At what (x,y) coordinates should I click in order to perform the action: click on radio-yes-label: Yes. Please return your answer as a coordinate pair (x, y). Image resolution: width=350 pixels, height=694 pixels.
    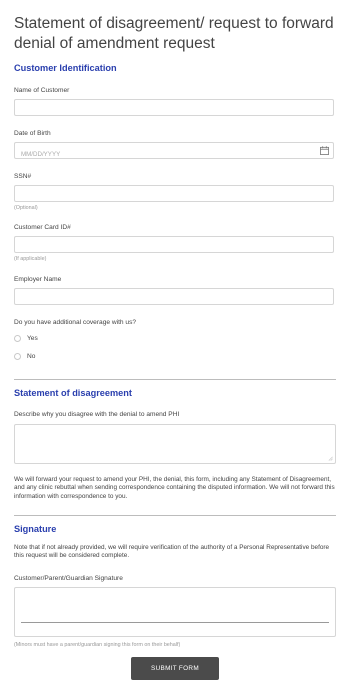
    Looking at the image, I should click on (32, 338).